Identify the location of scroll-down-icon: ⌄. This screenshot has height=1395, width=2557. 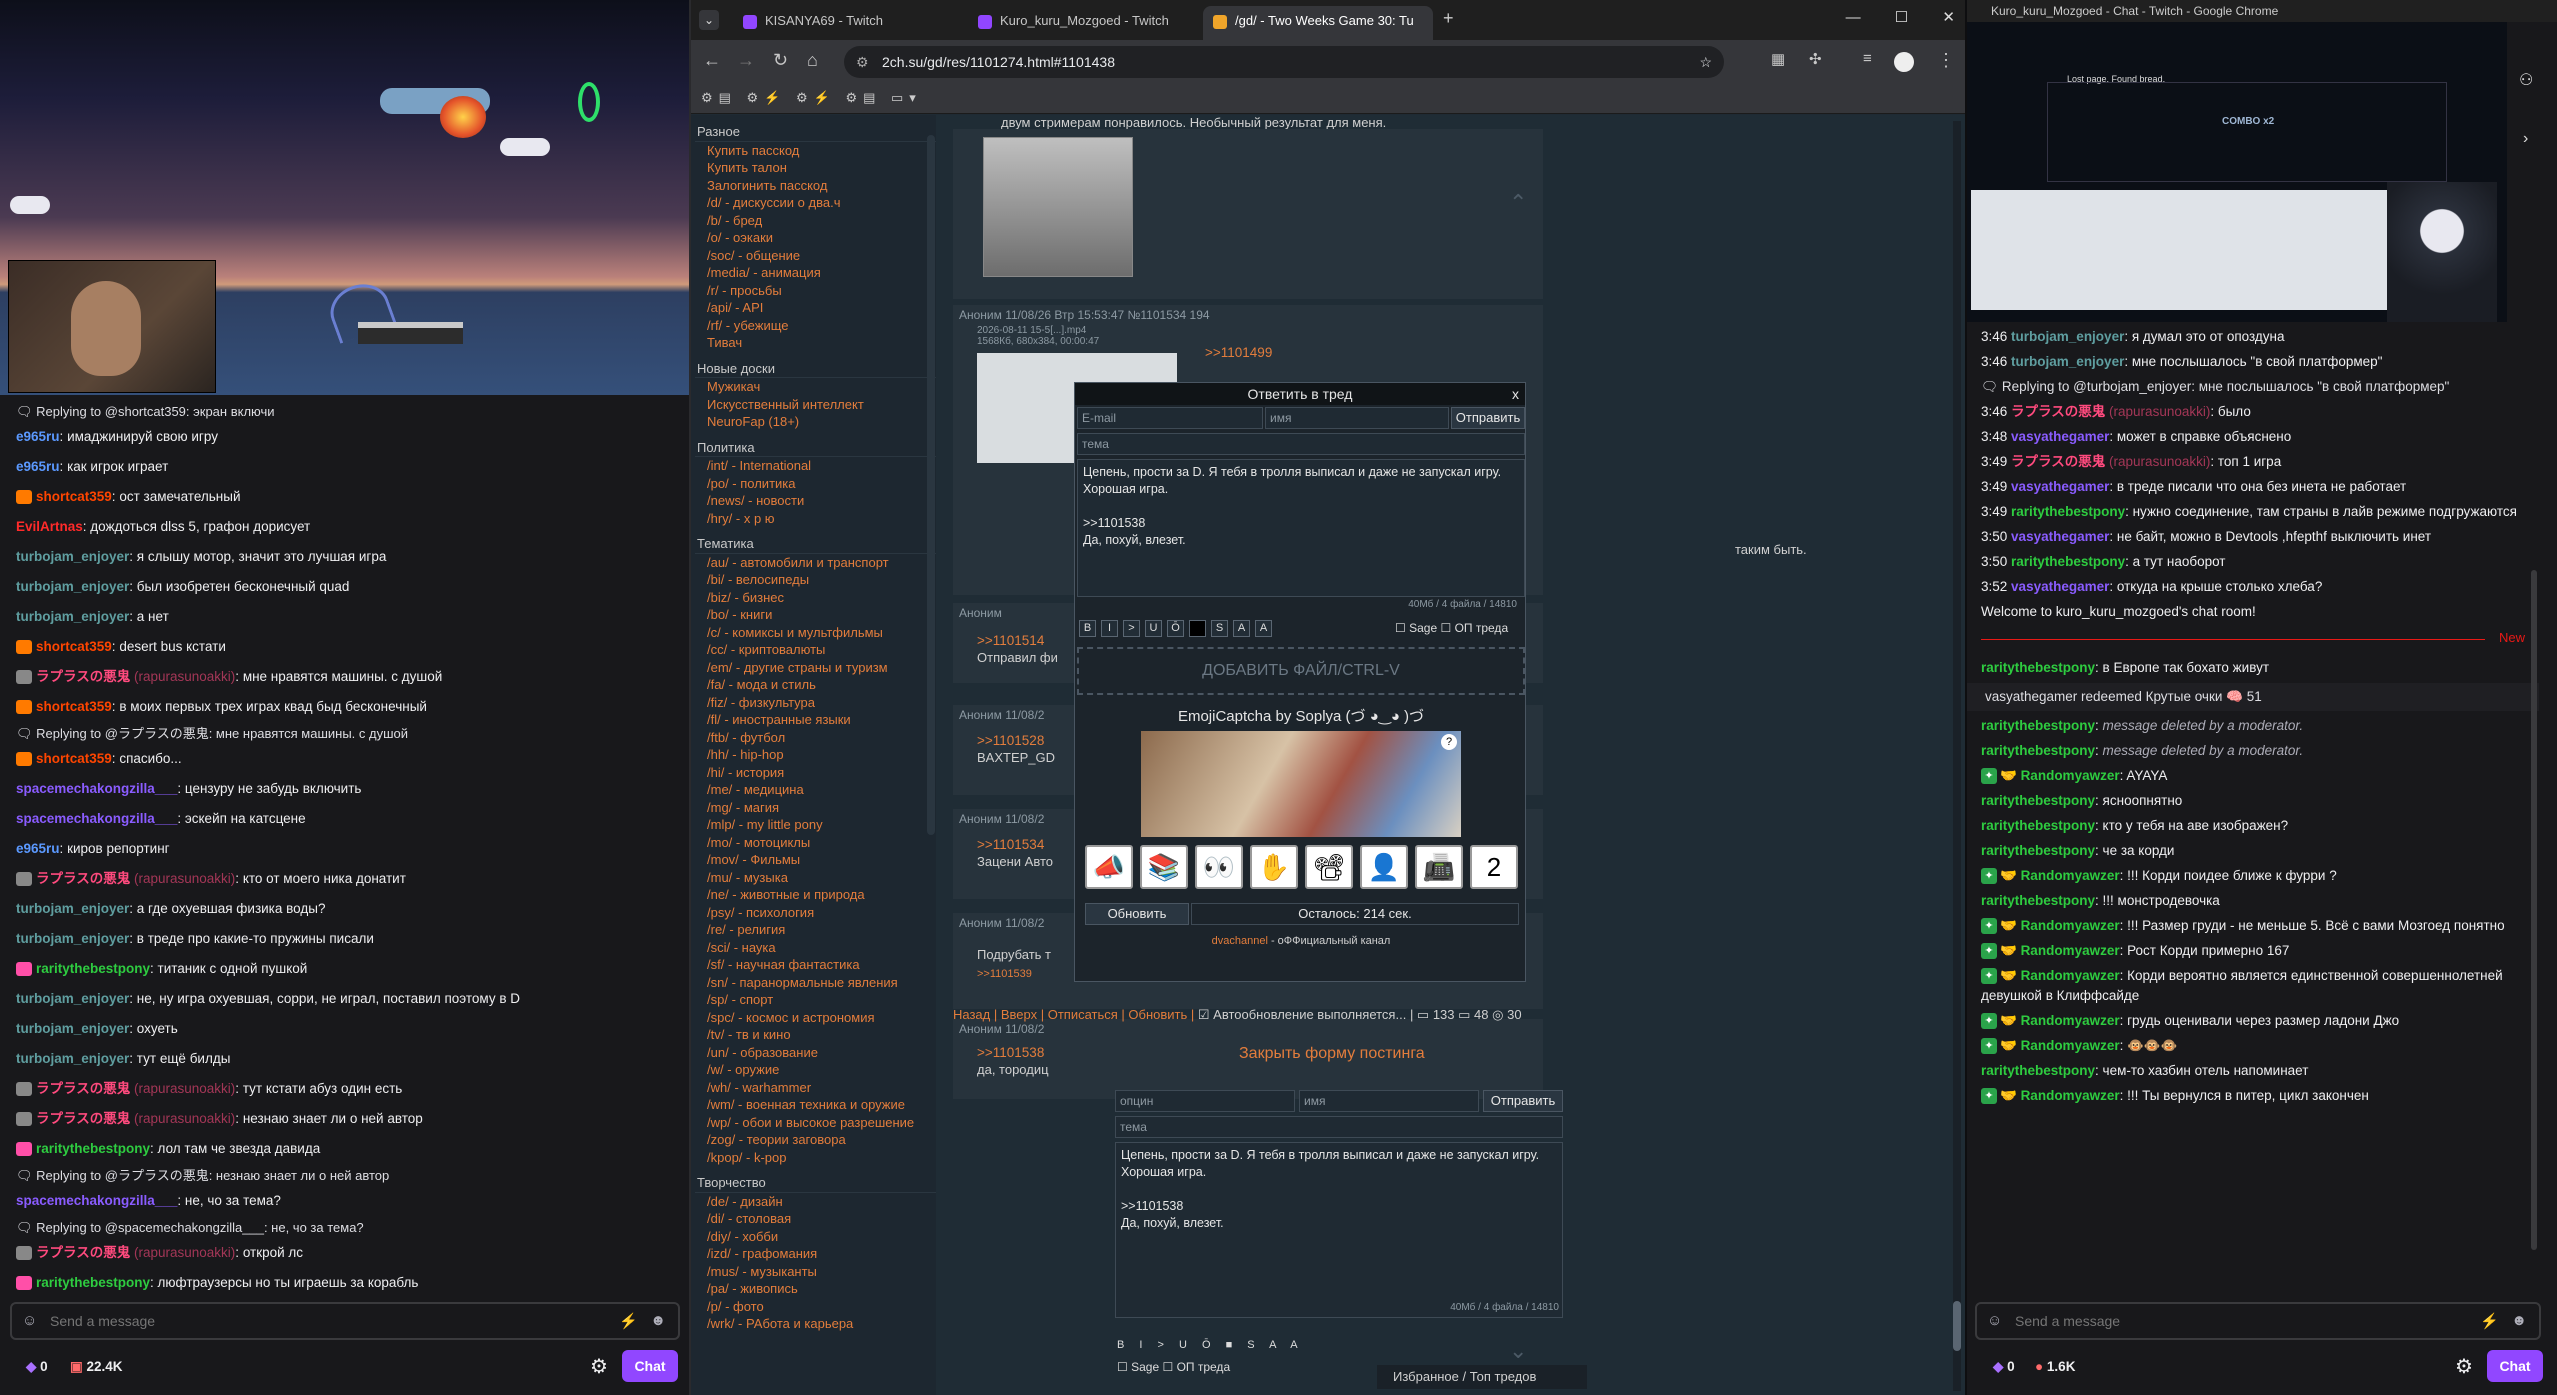
(1518, 1351).